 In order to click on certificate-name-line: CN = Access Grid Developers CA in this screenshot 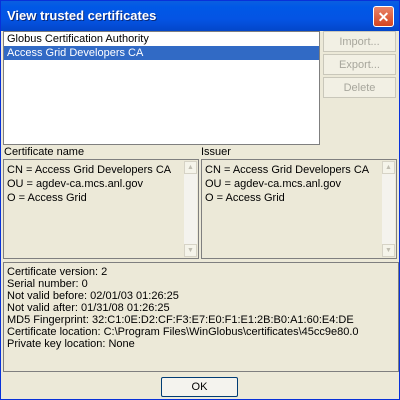, I will do `click(89, 170)`.